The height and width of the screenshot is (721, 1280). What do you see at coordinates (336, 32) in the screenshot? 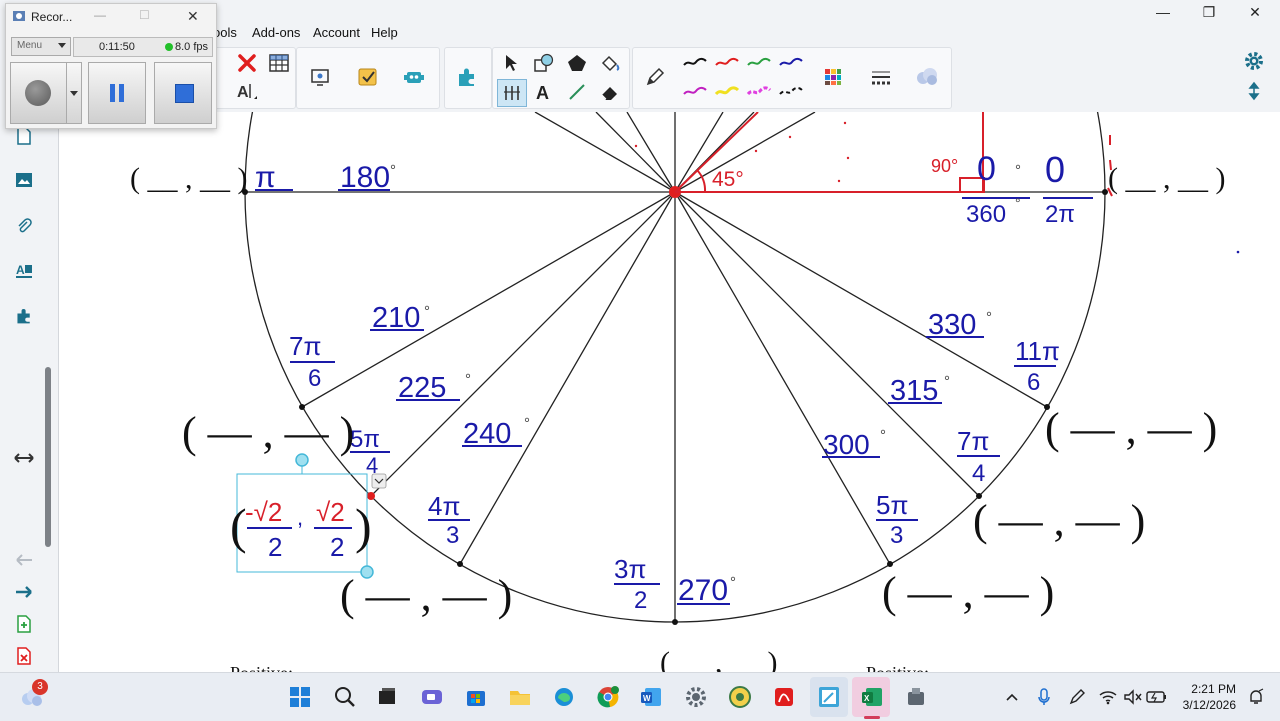
I see `menu-account: Account` at bounding box center [336, 32].